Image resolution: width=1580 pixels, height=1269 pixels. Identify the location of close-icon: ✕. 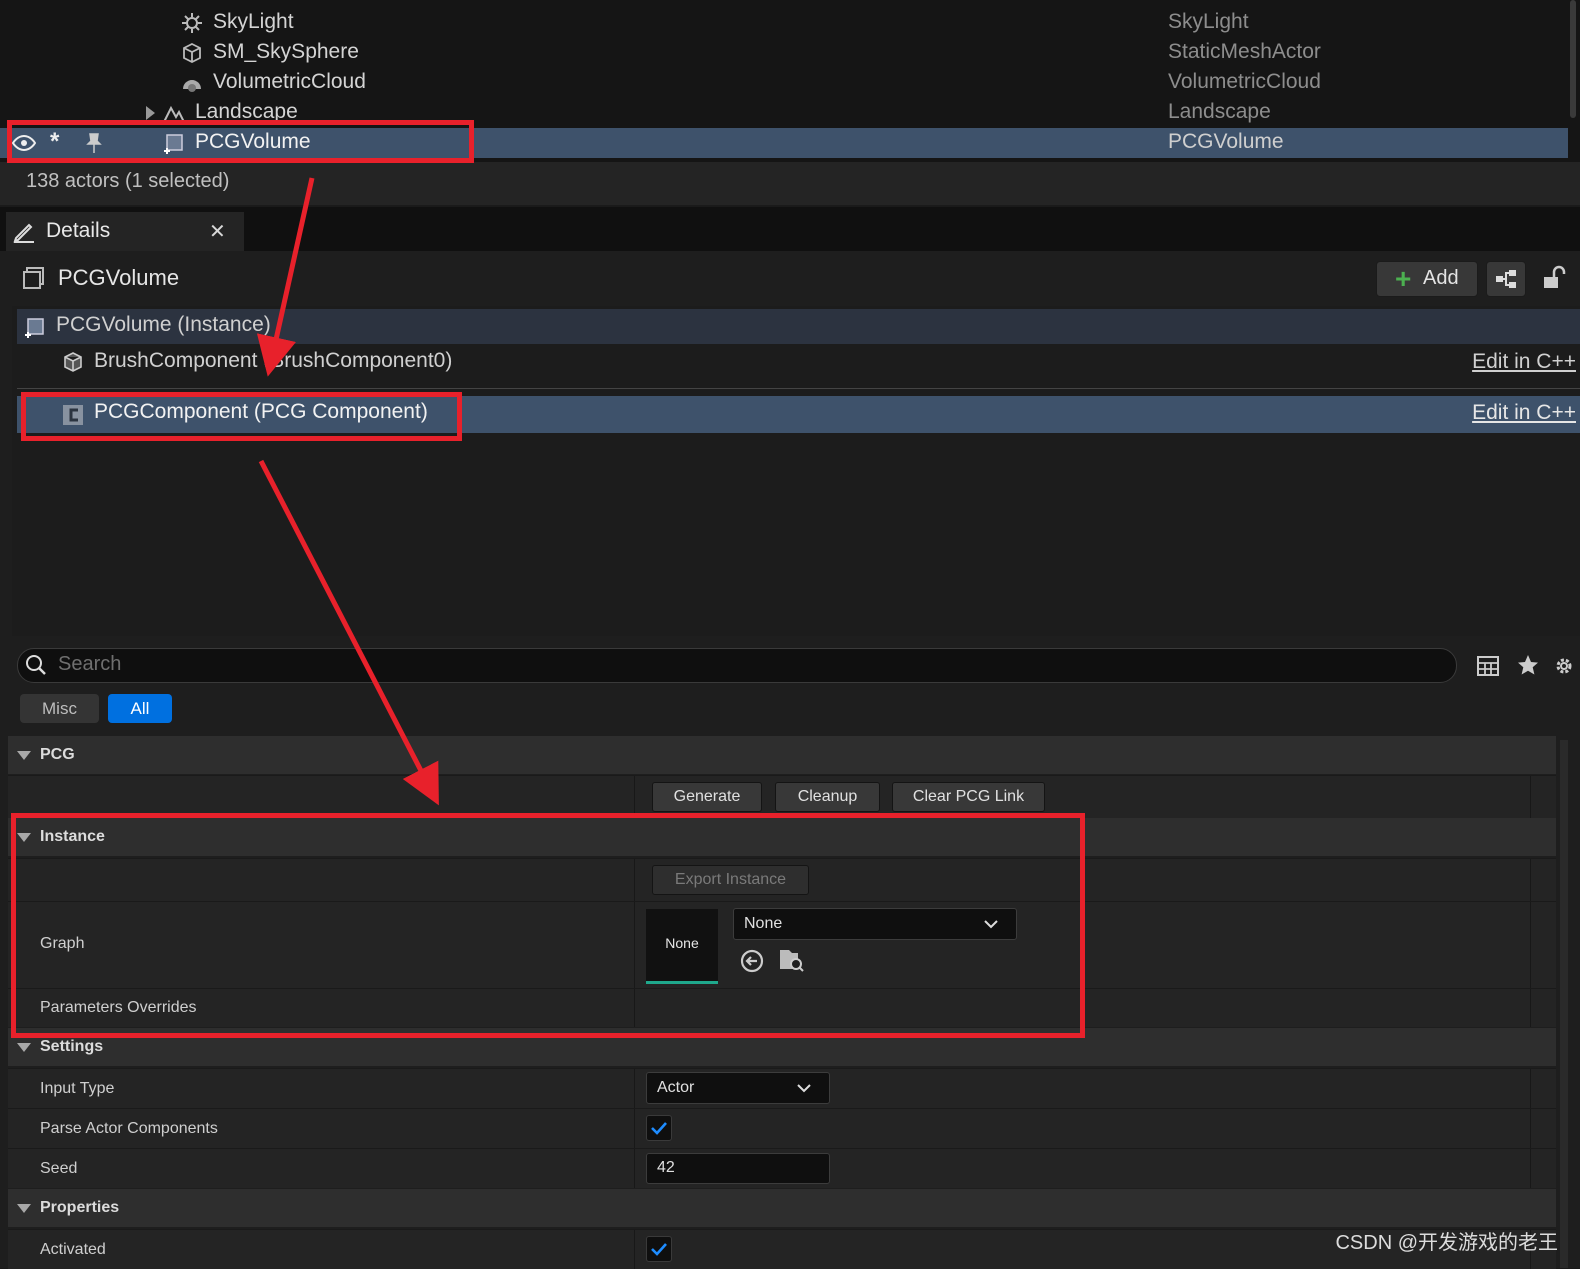
(217, 231).